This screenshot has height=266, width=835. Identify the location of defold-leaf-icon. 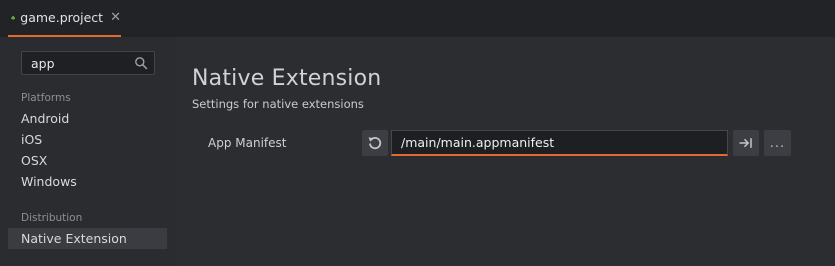
(13, 17).